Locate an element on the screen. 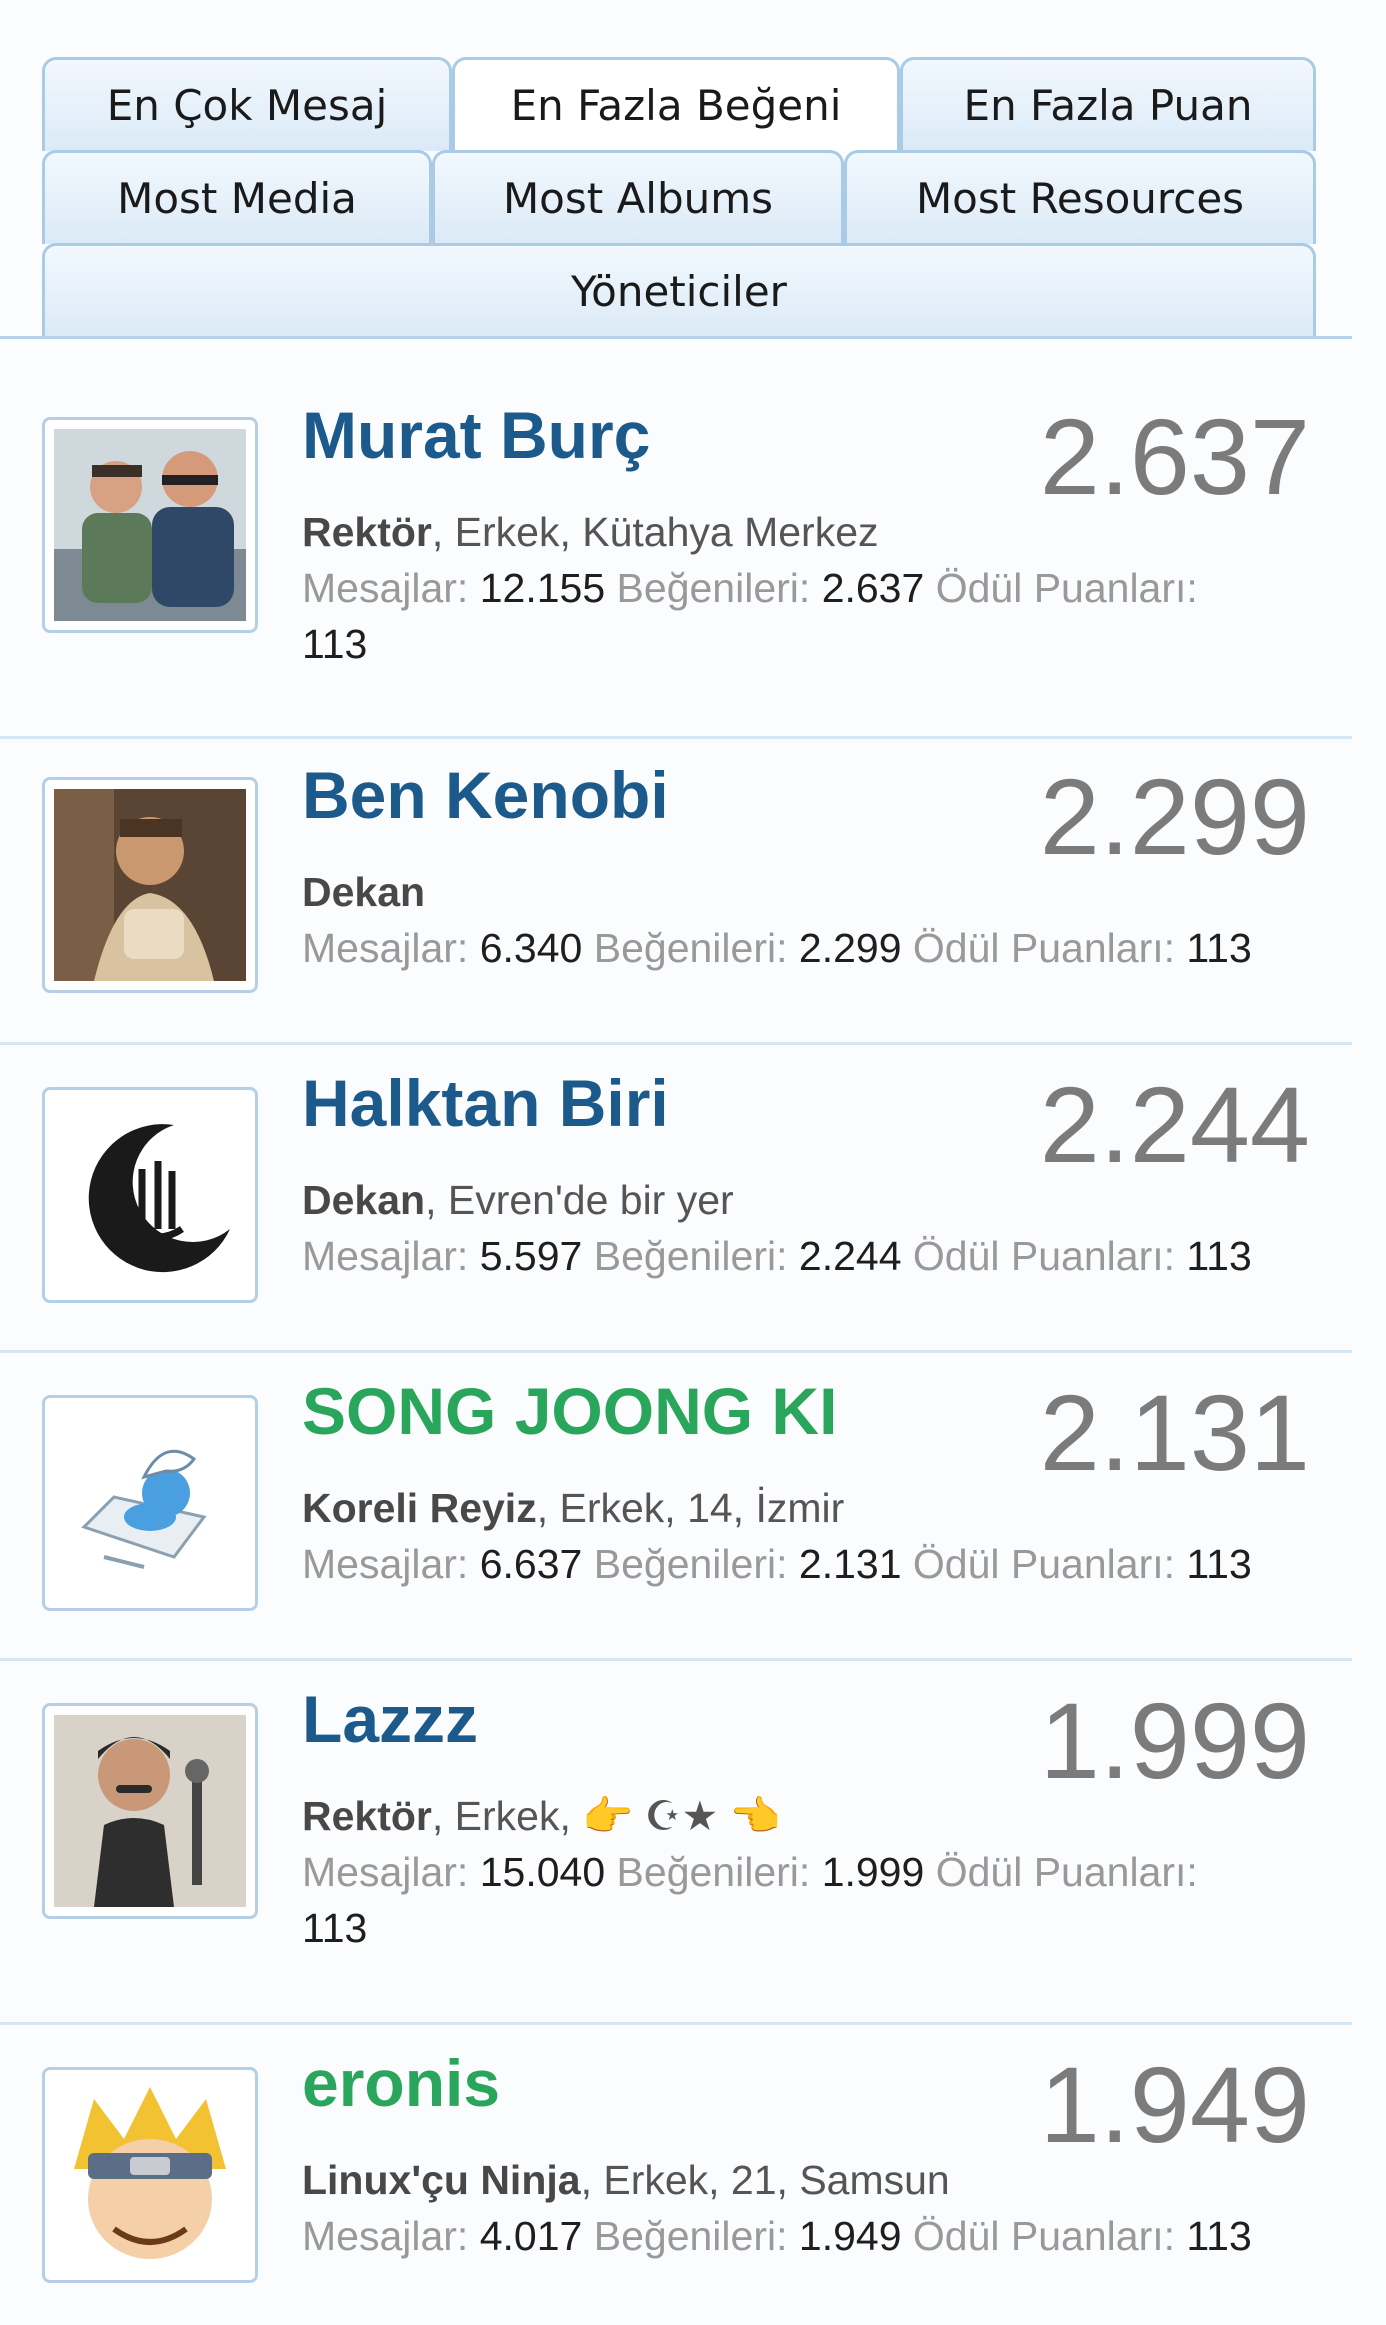  user-details: , Erkek, 👉 ☪★ 👈 is located at coordinates (606, 1816).